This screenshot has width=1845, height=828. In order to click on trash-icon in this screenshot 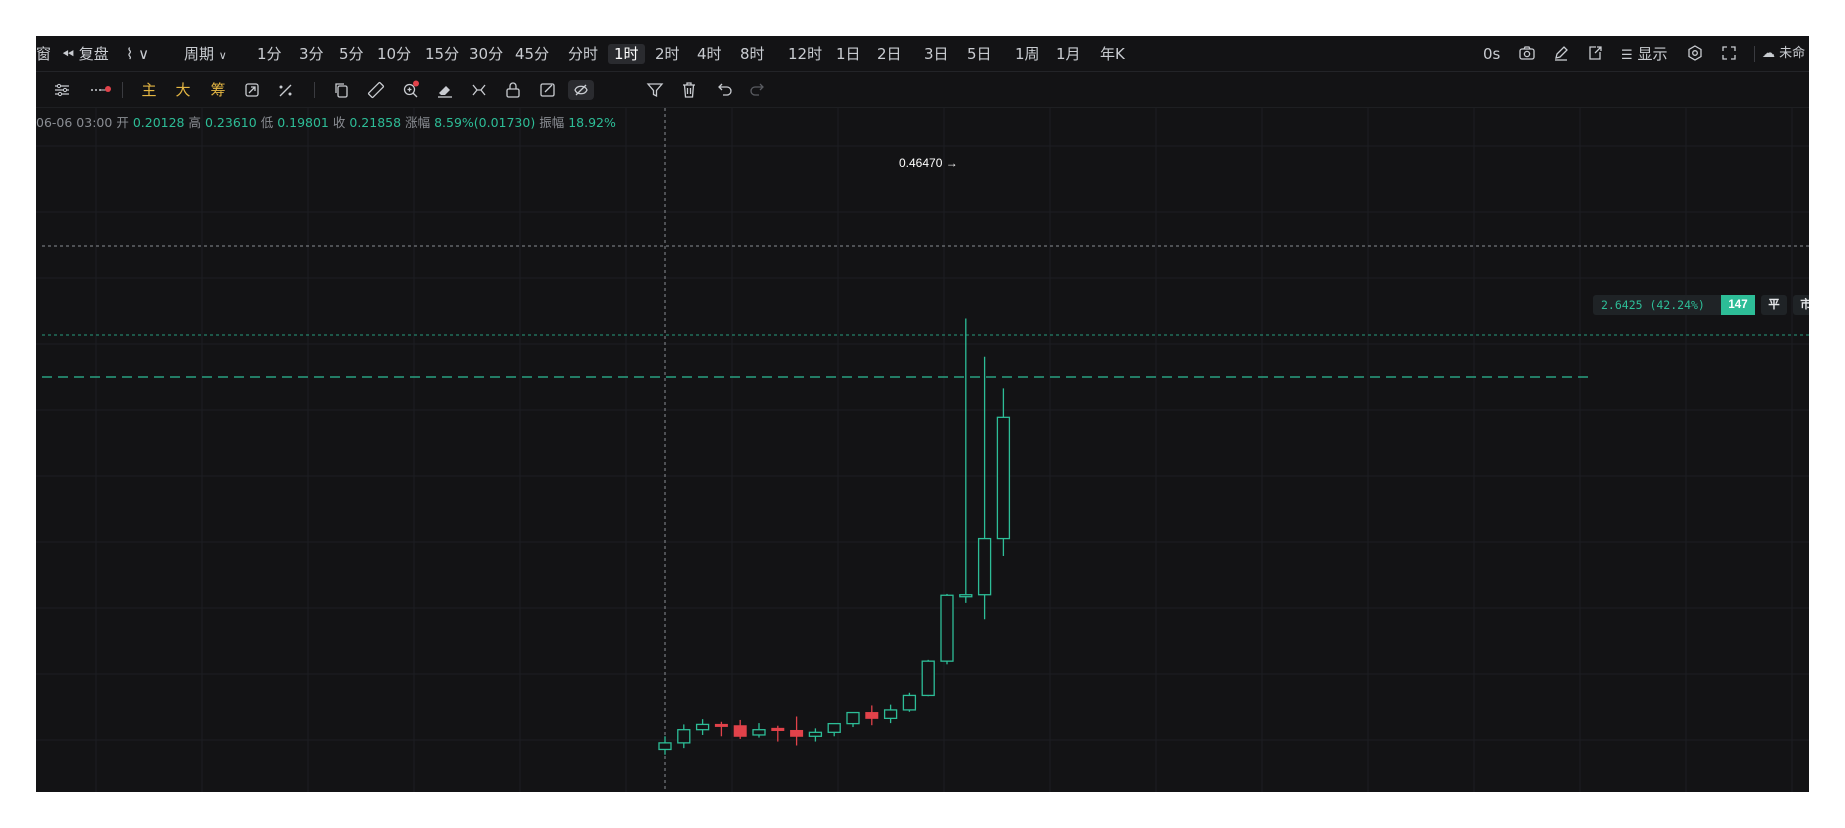, I will do `click(689, 90)`.